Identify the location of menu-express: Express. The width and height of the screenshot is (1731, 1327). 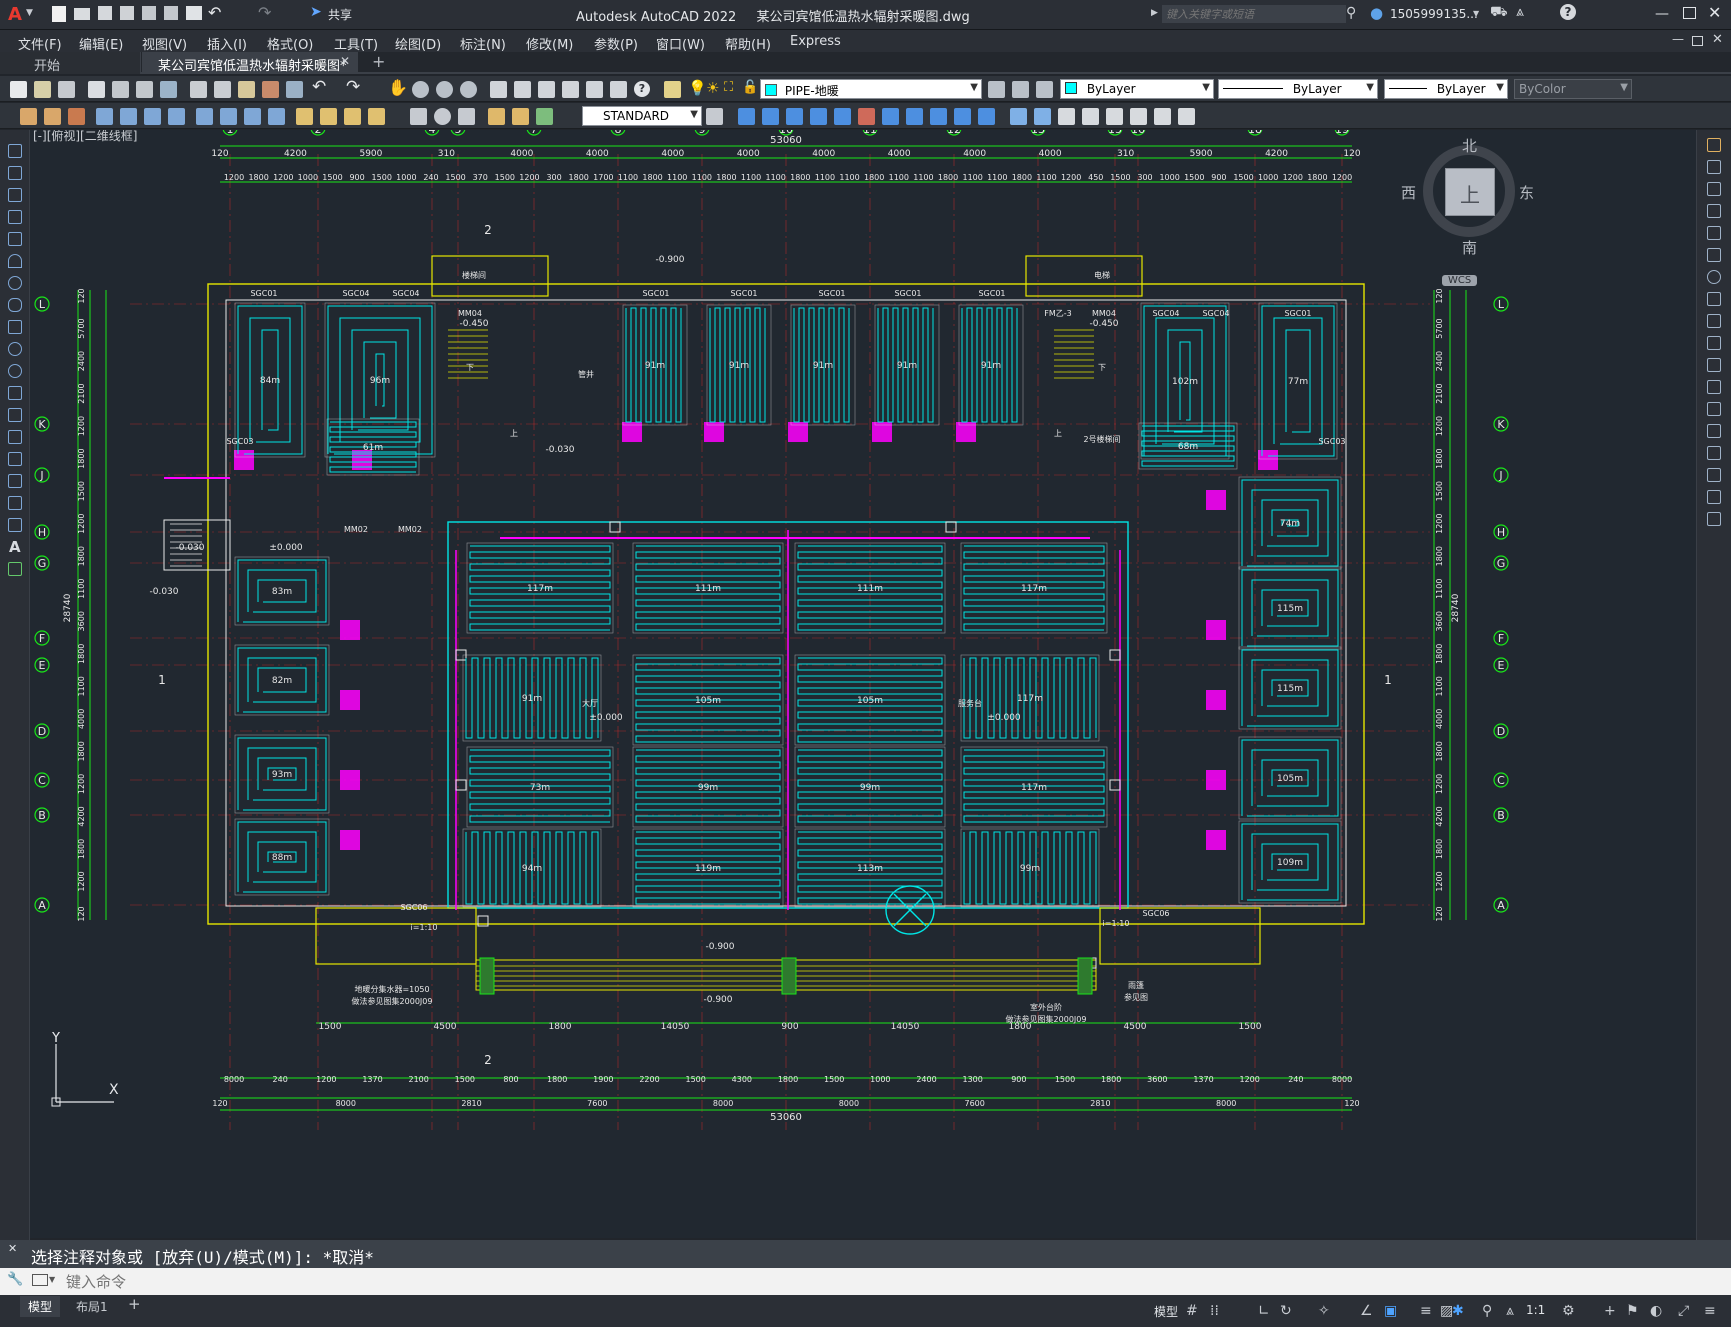
(815, 41).